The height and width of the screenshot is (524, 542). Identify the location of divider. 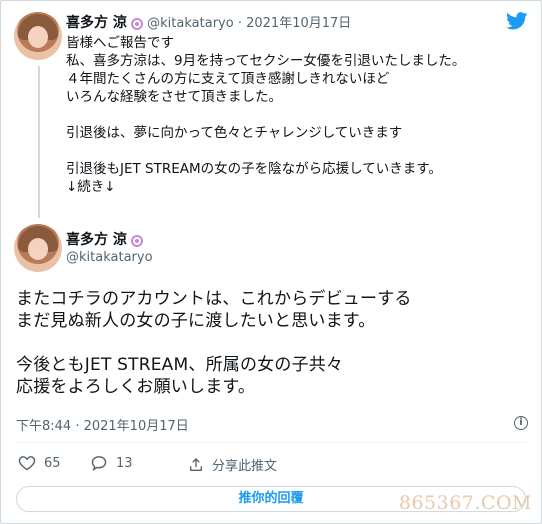
(271, 442).